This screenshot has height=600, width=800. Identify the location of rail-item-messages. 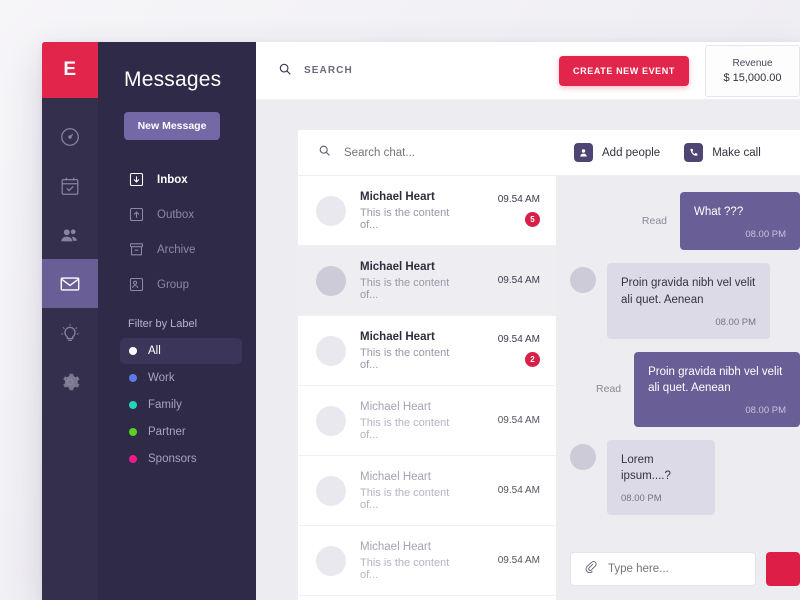
(70, 283).